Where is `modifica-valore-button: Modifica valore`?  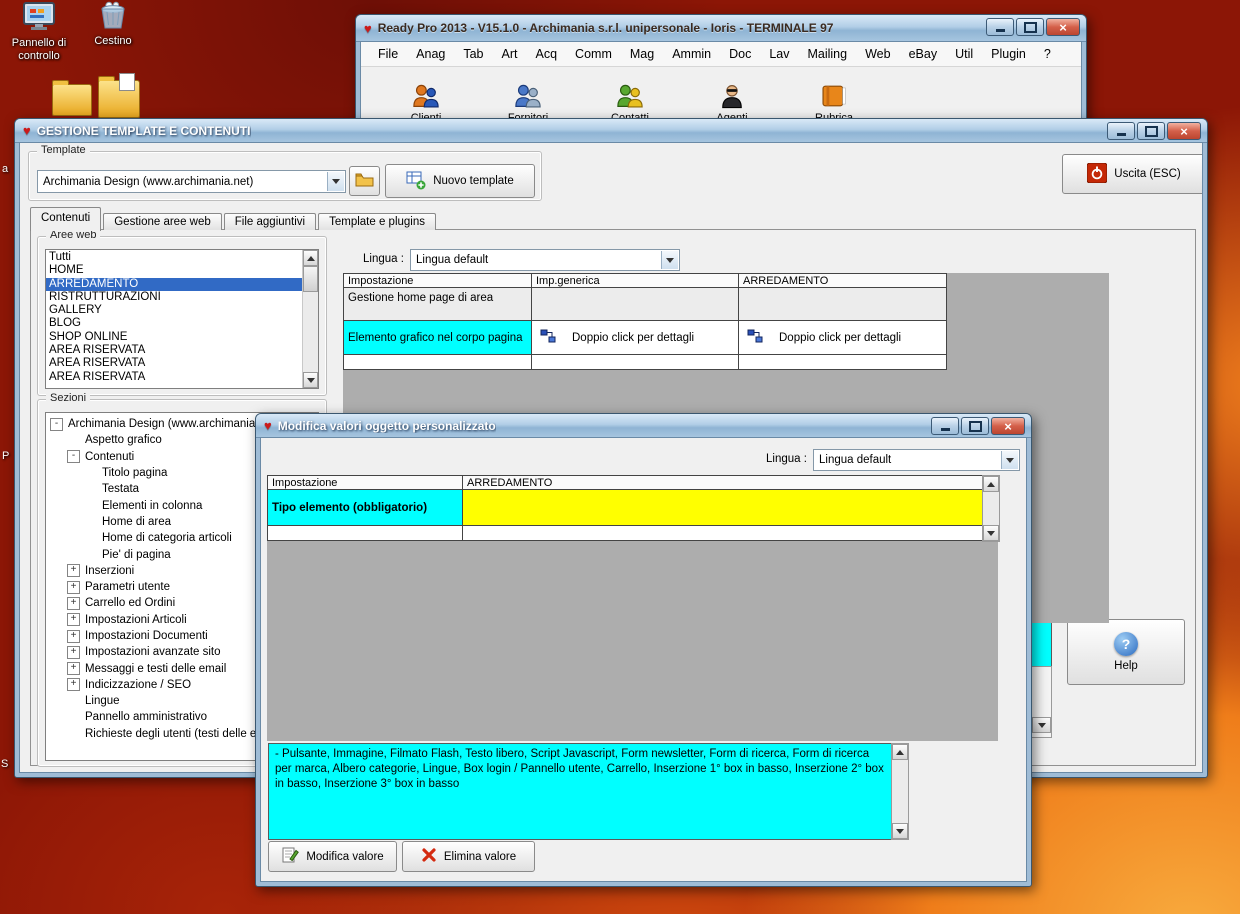 modifica-valore-button: Modifica valore is located at coordinates (332, 856).